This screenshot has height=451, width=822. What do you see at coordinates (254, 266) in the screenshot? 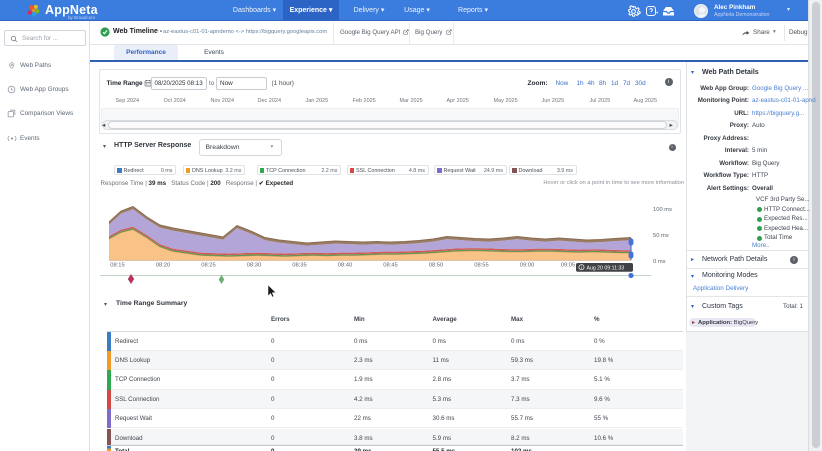
I see `svg-text: 08:30` at bounding box center [254, 266].